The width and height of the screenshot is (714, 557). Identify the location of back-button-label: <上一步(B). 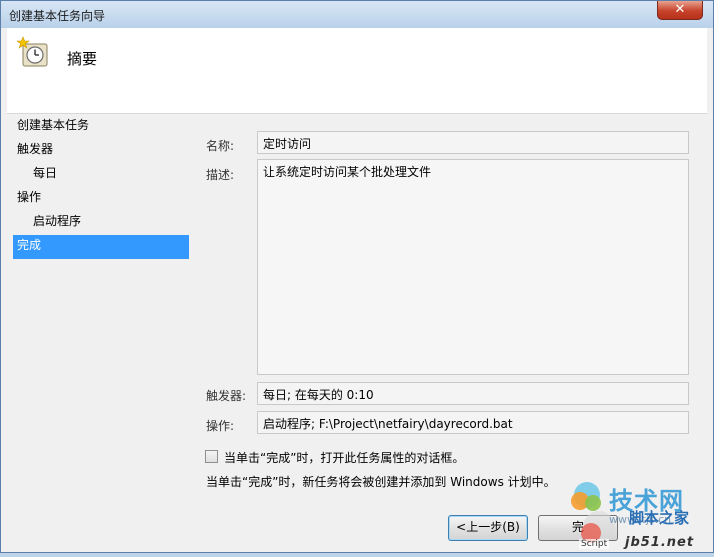
(488, 527).